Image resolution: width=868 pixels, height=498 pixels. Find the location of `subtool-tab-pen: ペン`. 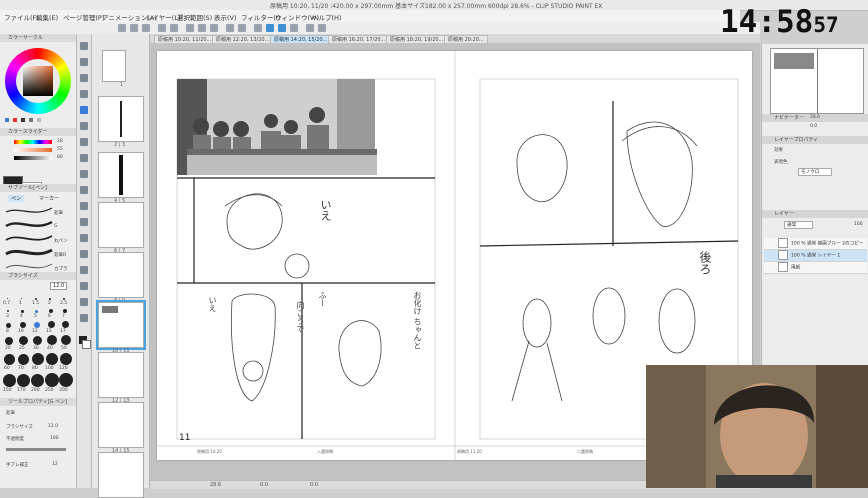

subtool-tab-pen: ペン is located at coordinates (16, 198).